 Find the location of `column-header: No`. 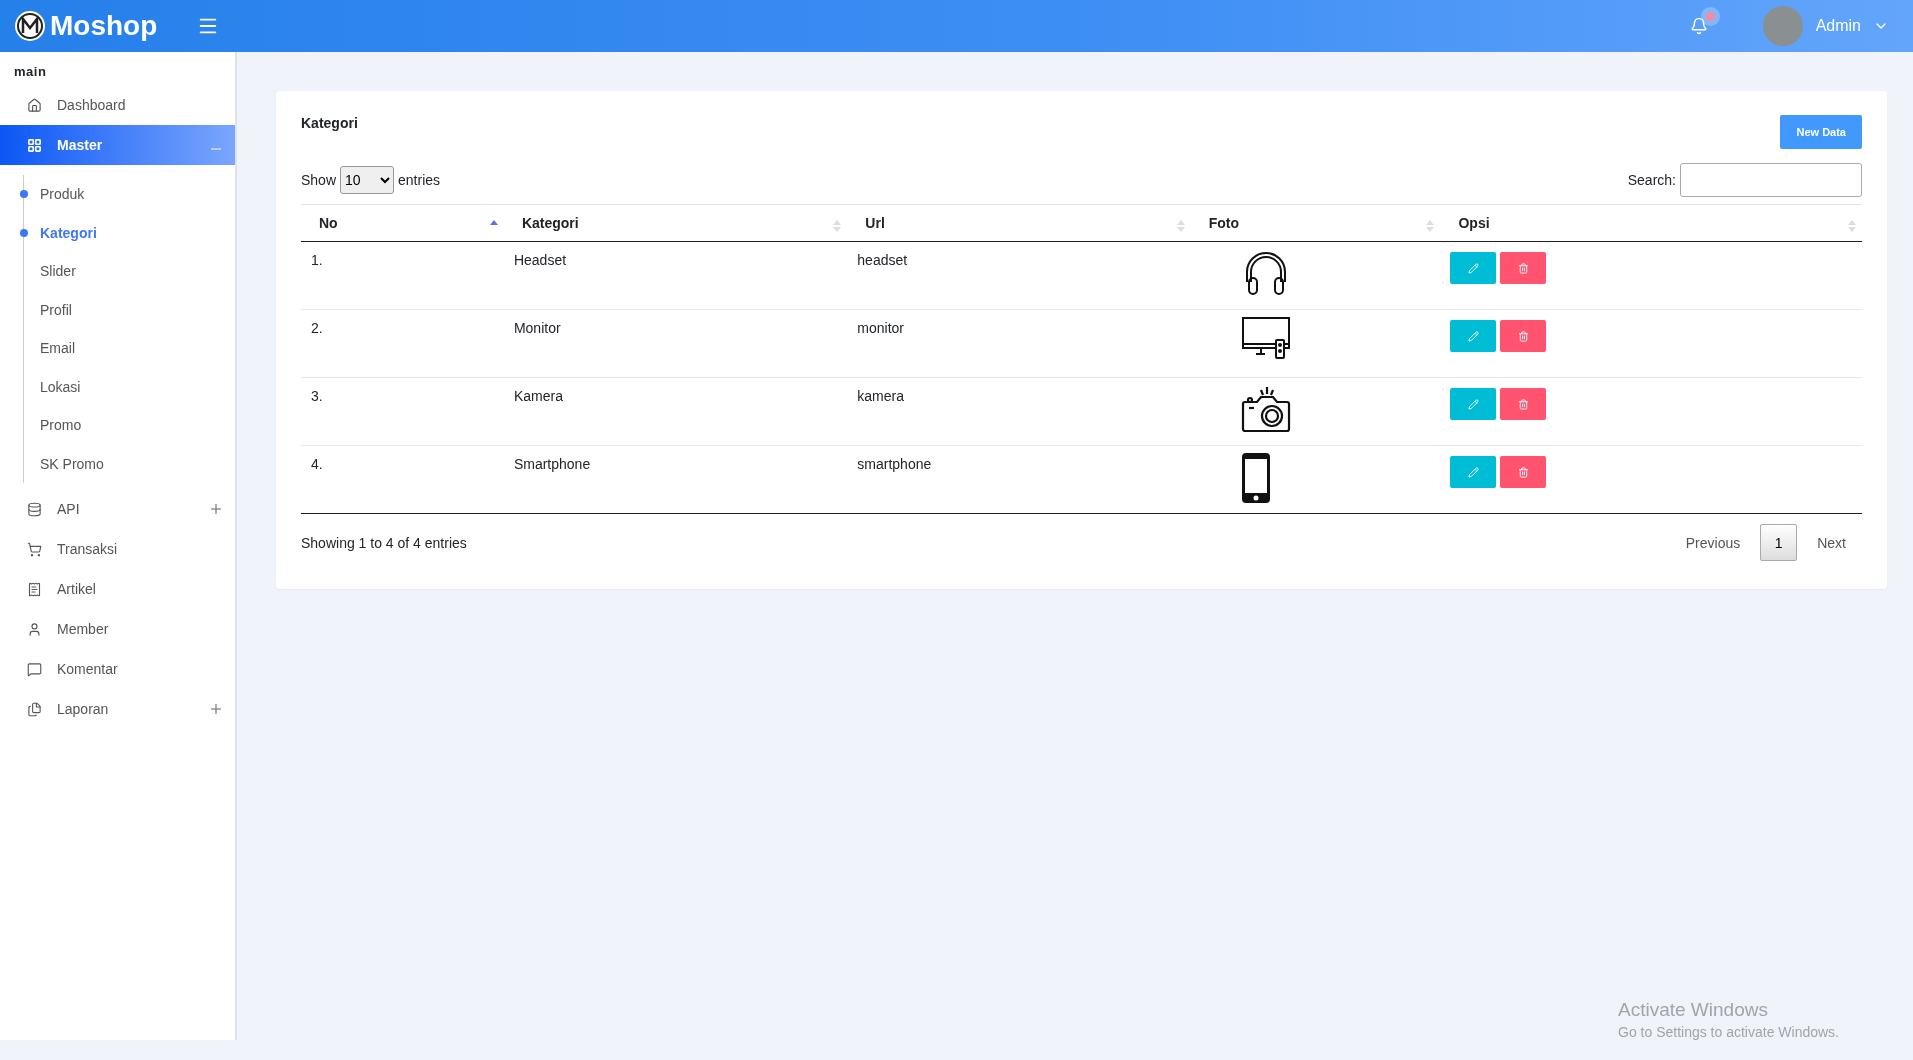

column-header: No is located at coordinates (402, 223).